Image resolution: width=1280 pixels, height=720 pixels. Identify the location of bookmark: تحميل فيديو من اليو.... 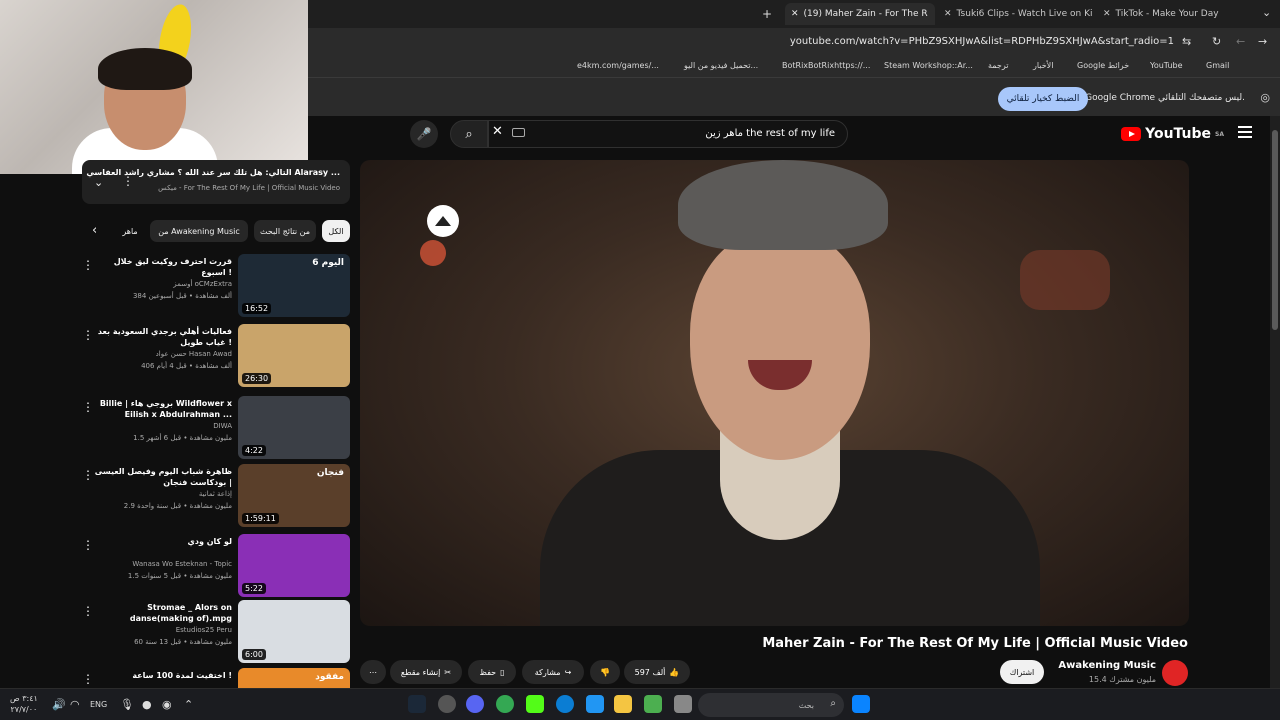
(721, 65).